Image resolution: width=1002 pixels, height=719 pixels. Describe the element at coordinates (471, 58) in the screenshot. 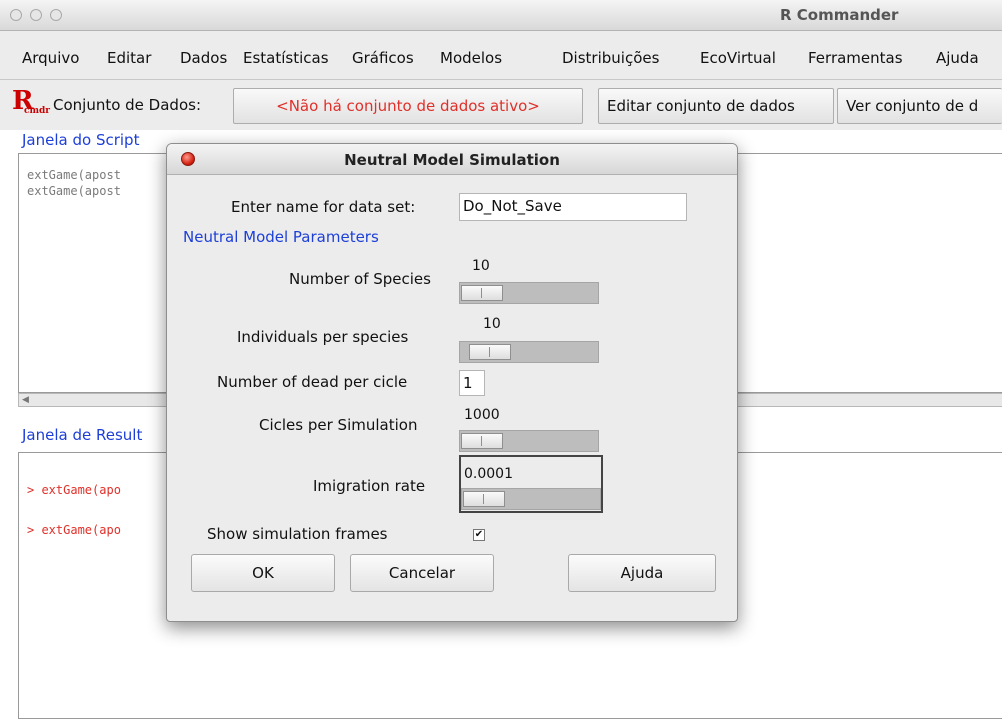

I see `menu-modelos: Modelos` at that location.